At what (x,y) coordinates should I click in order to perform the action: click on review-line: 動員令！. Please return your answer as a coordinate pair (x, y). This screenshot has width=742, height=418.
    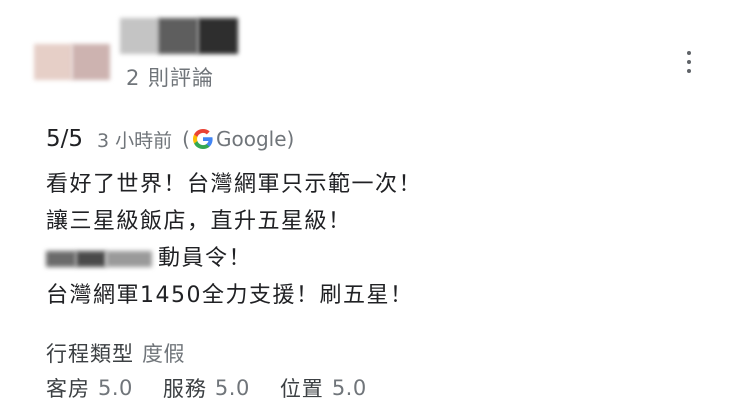
    Looking at the image, I should click on (366, 258).